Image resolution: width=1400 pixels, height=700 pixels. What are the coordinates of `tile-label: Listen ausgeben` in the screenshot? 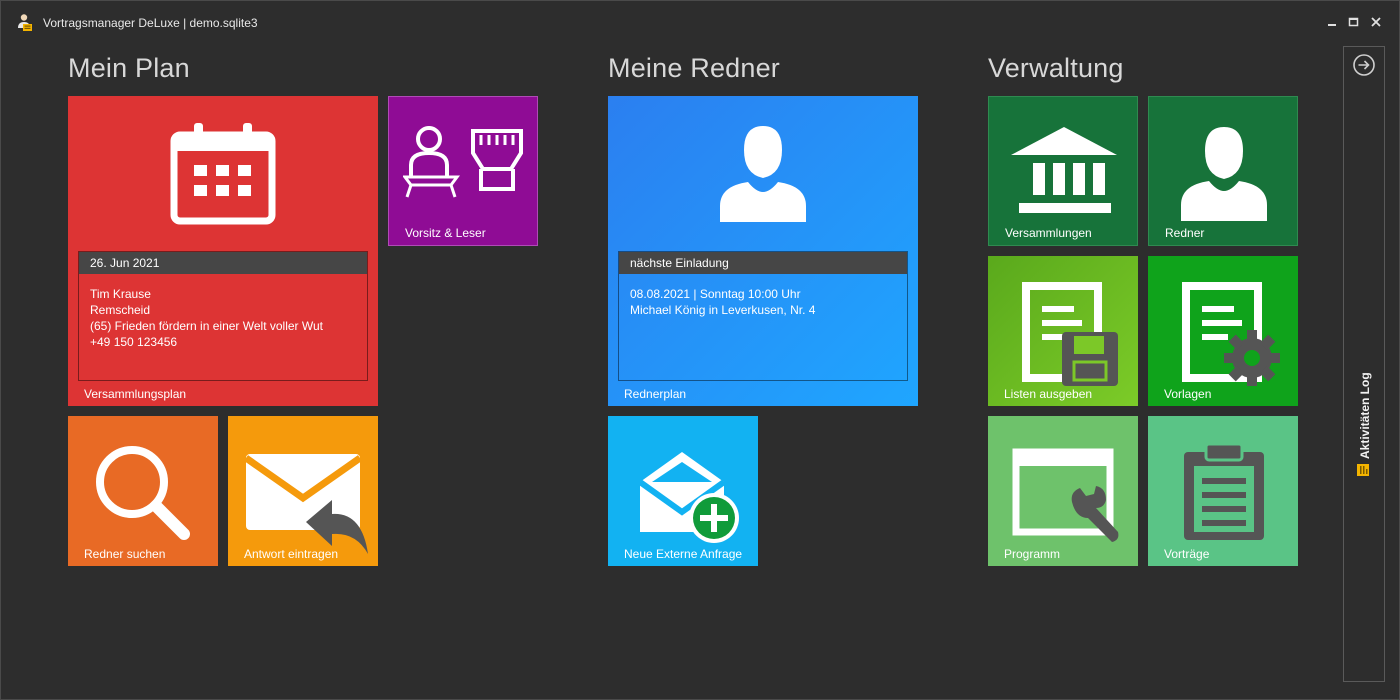 It's located at (1048, 394).